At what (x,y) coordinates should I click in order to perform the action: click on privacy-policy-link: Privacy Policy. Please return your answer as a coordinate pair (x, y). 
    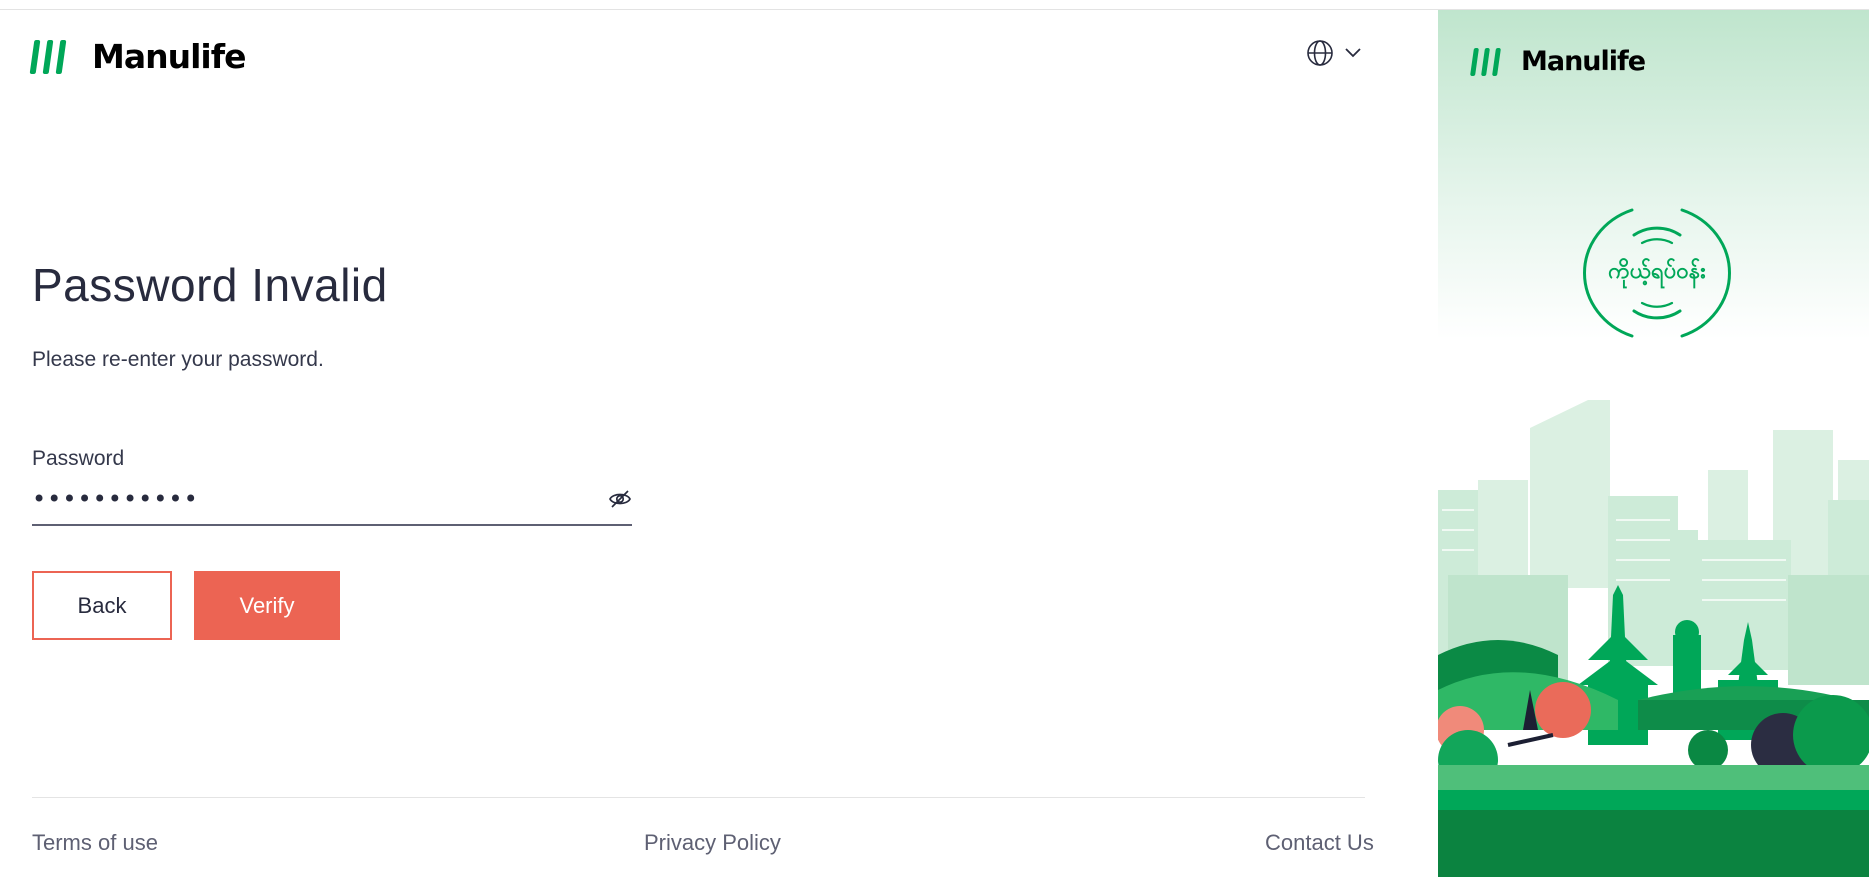
    Looking at the image, I should click on (712, 843).